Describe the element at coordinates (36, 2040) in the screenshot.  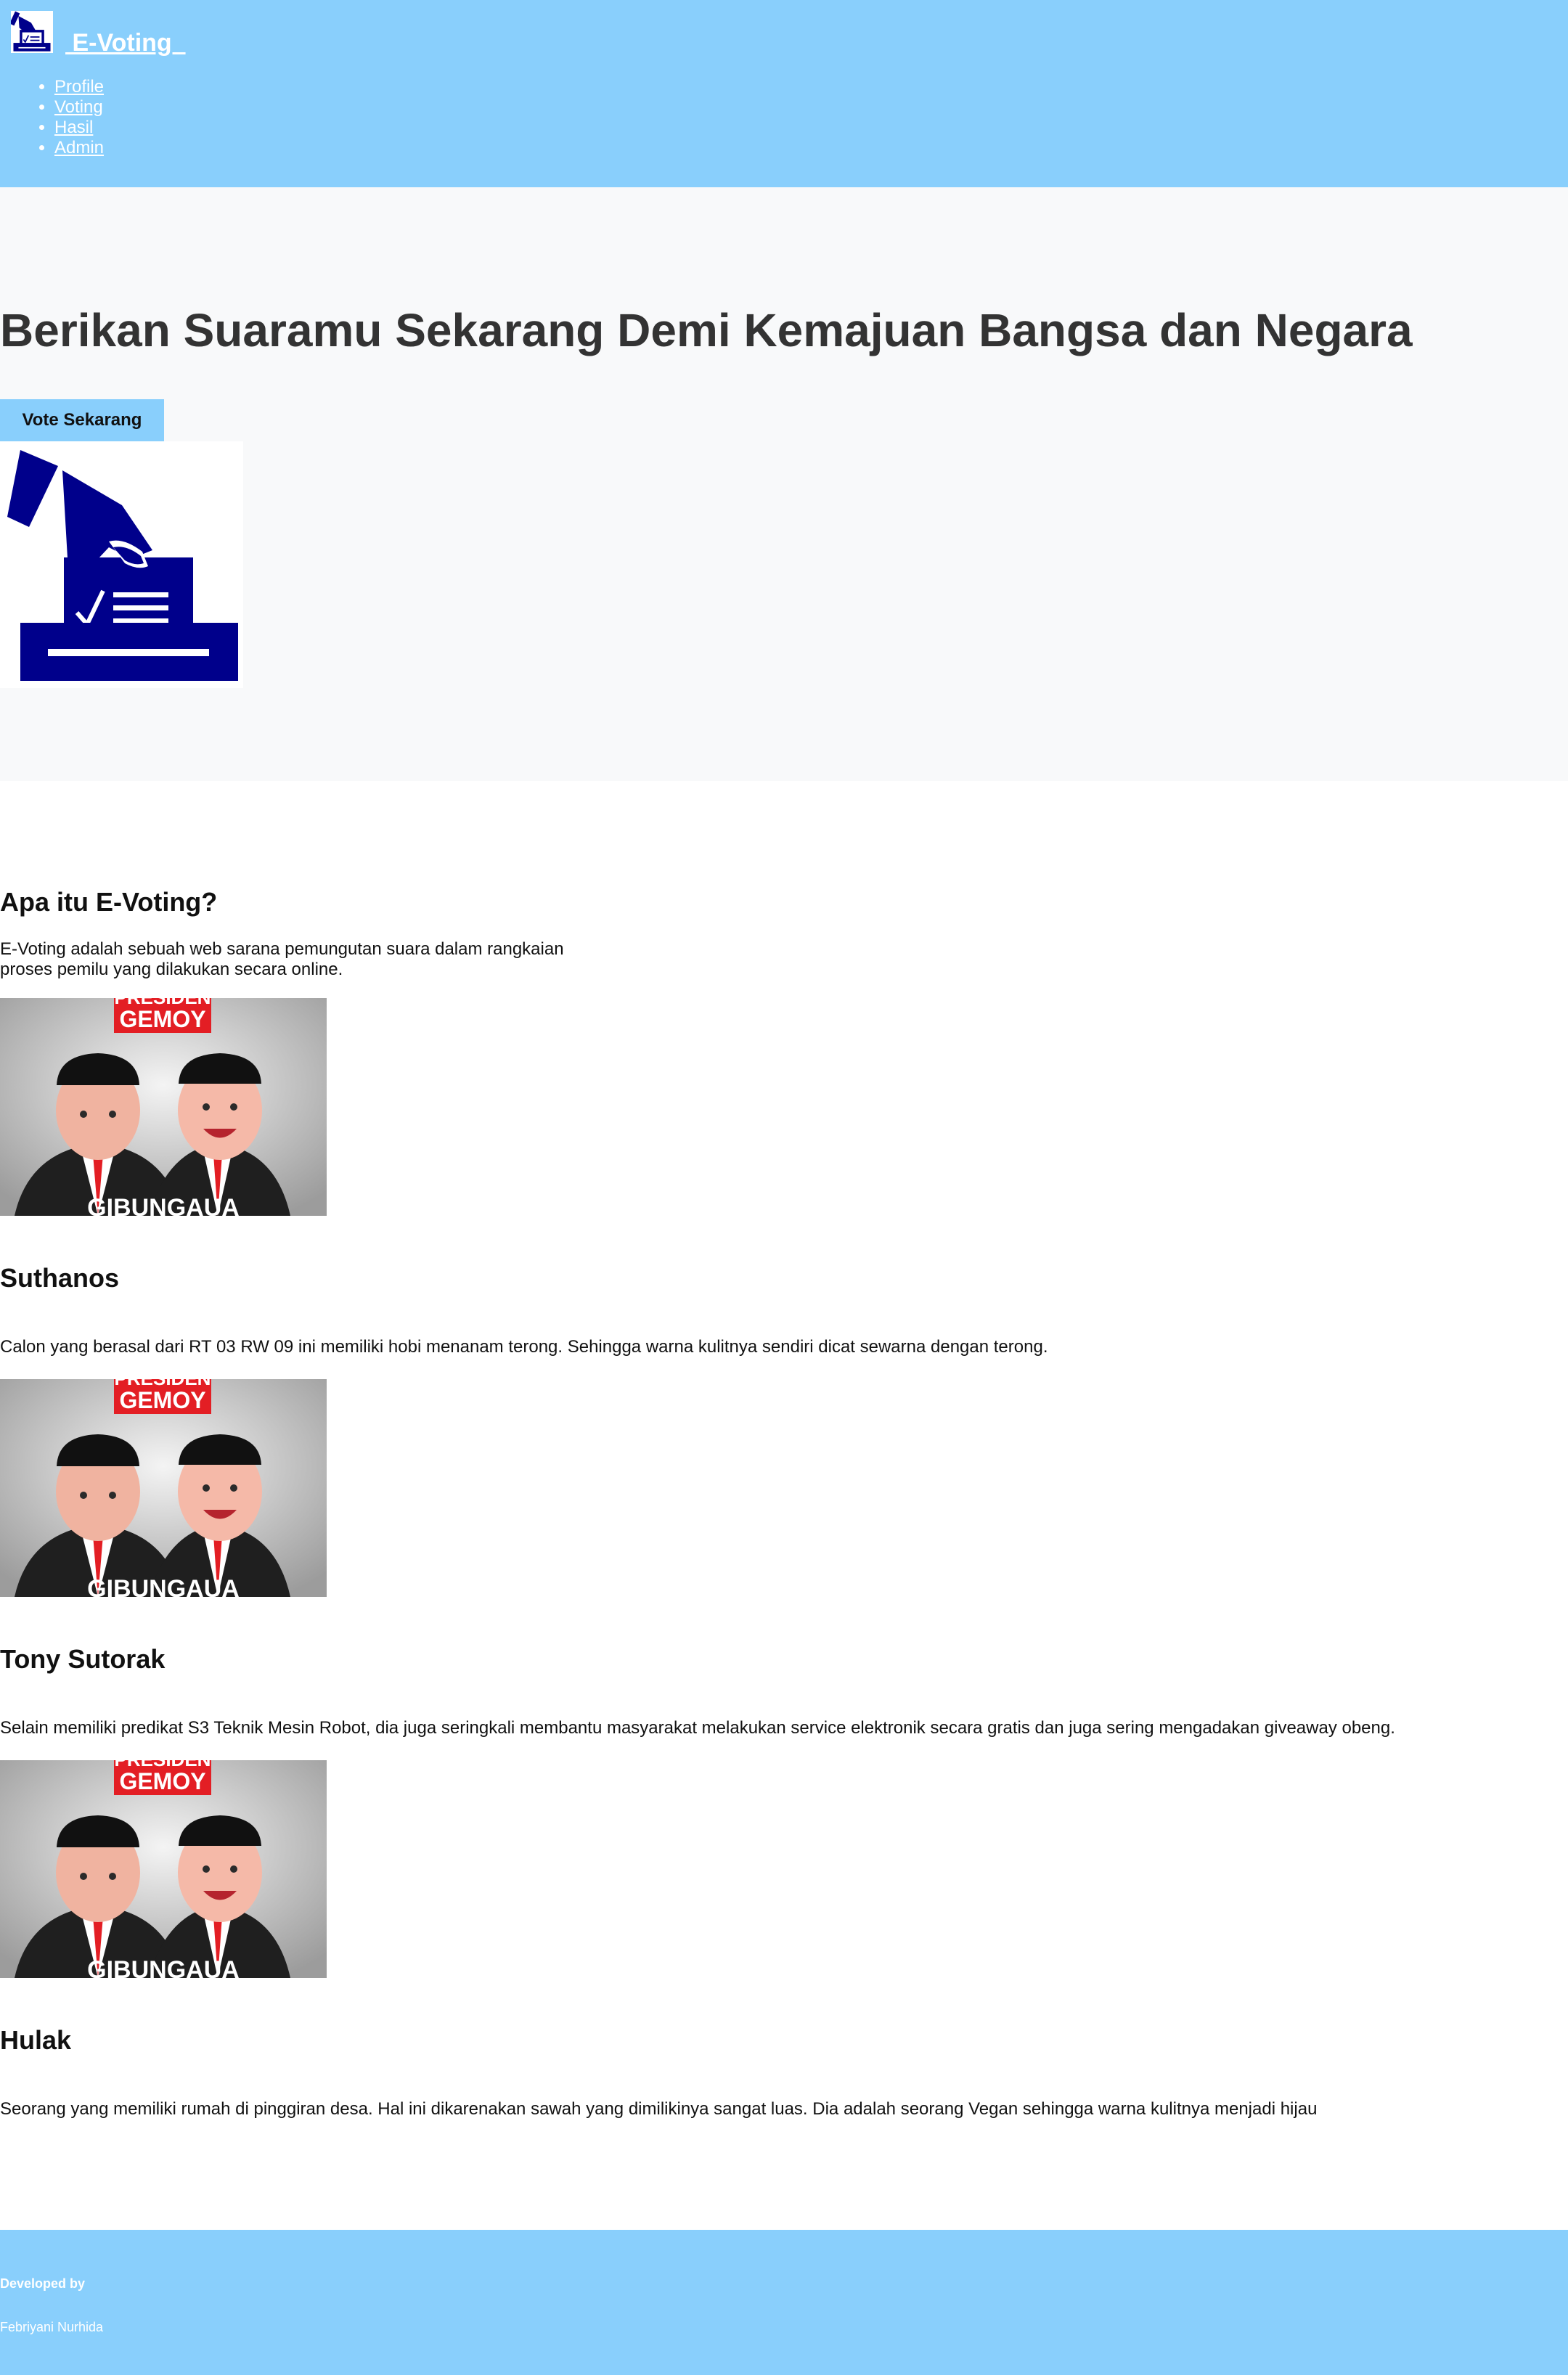
I see `candidate-name: Hulak` at that location.